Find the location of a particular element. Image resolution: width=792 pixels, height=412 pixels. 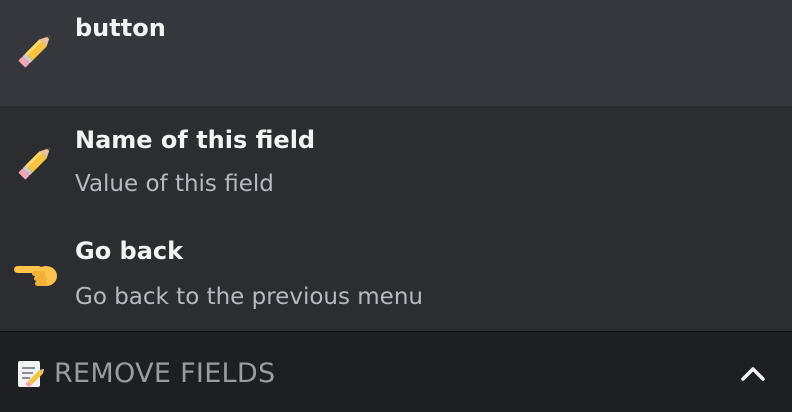

option-description: Value of this field is located at coordinates (174, 184).